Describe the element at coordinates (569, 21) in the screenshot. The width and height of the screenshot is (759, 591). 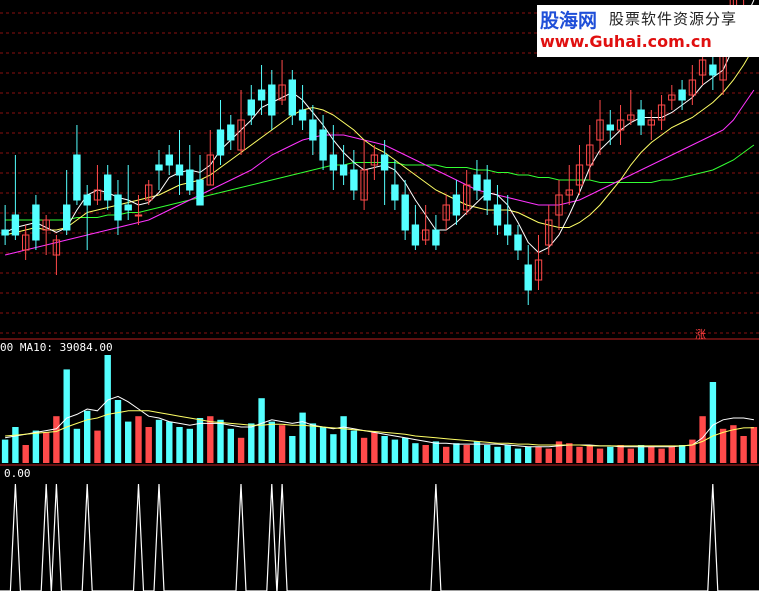
I see `watermark-logo: 股海网` at that location.